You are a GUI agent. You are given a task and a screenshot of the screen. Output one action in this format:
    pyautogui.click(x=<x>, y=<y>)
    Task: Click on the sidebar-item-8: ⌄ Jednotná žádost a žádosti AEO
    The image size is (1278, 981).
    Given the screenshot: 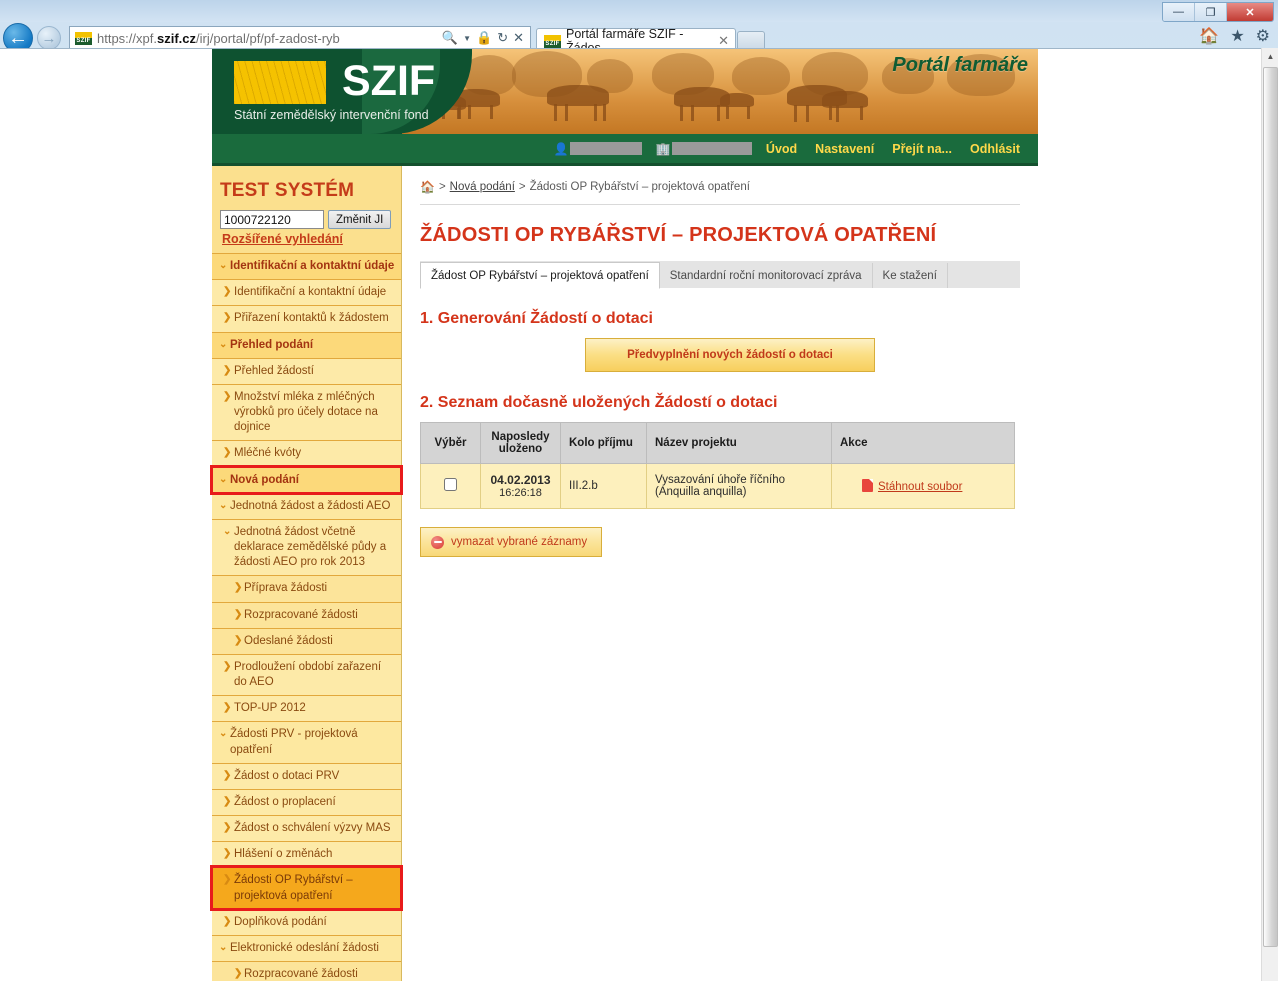 What is the action you would take?
    pyautogui.click(x=306, y=505)
    